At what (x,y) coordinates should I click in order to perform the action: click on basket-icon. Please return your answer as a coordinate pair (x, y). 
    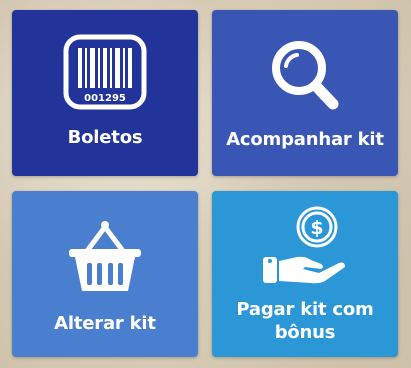
    Looking at the image, I should click on (105, 256).